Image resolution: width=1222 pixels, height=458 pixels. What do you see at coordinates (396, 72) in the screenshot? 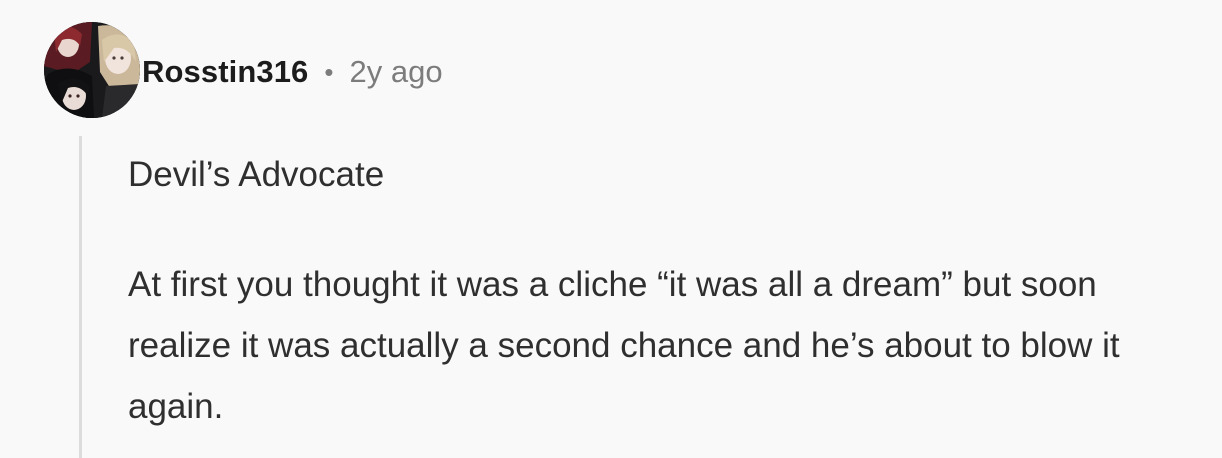
I see `comment-timestamp: 2y ago` at bounding box center [396, 72].